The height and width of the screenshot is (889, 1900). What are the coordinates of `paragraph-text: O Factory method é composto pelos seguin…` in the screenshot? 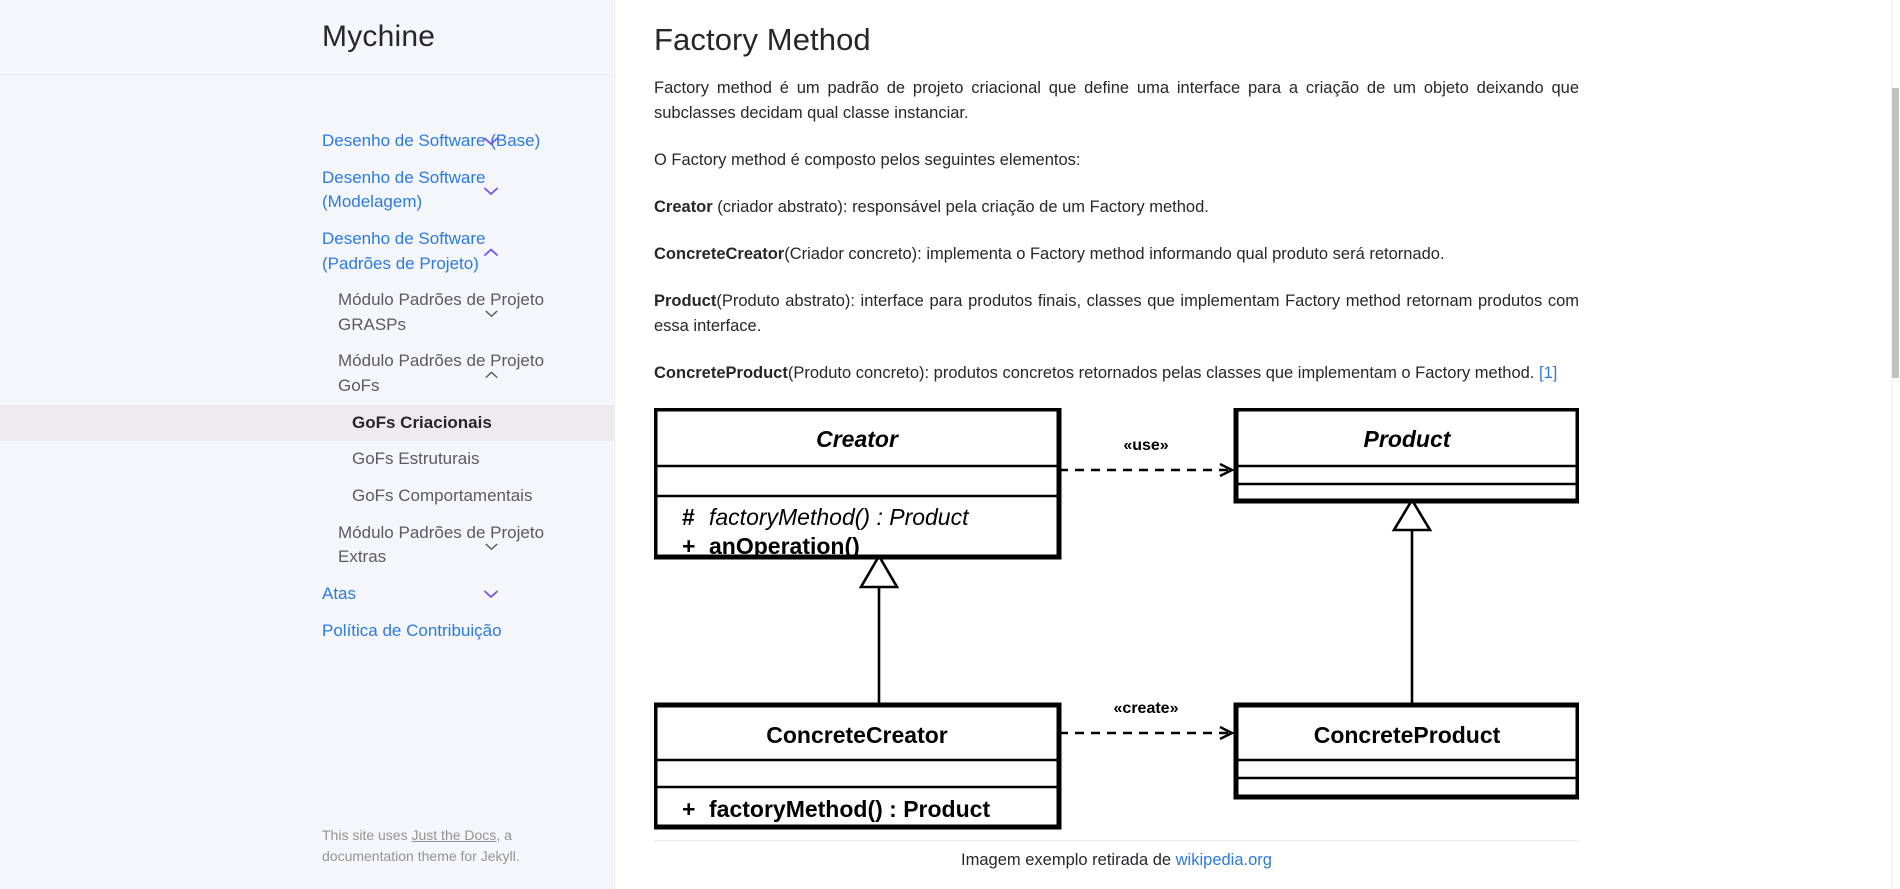 It's located at (867, 159).